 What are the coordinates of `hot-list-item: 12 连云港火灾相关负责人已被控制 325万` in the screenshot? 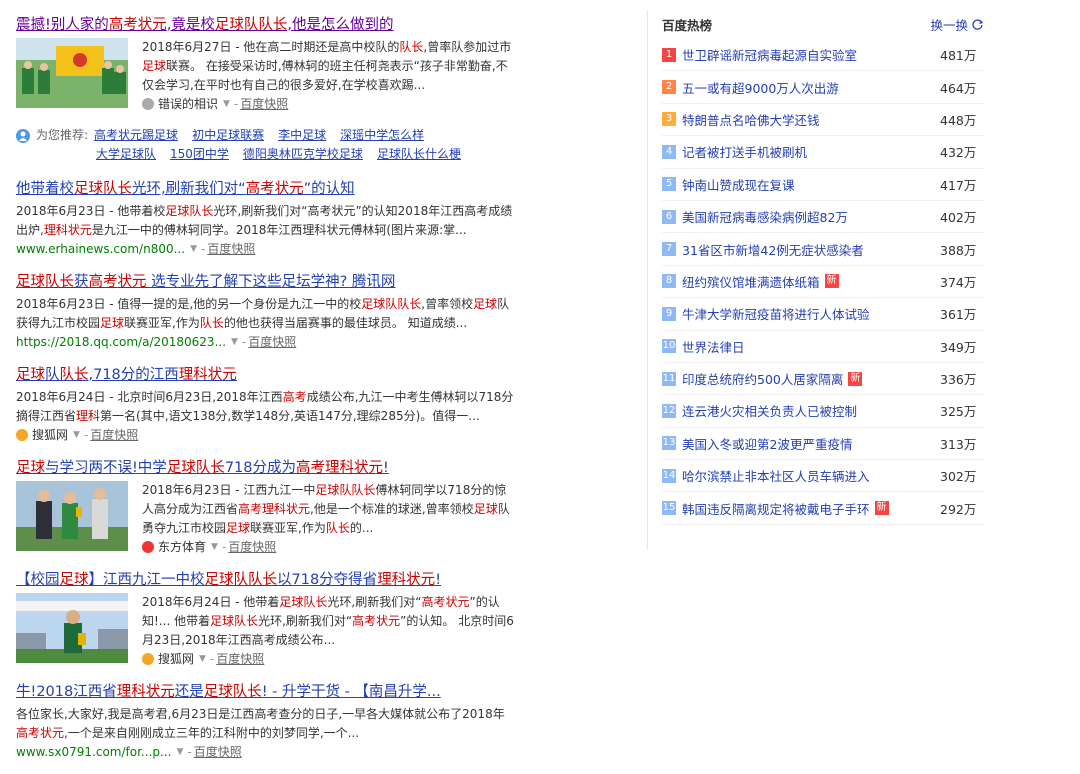 It's located at (823, 411).